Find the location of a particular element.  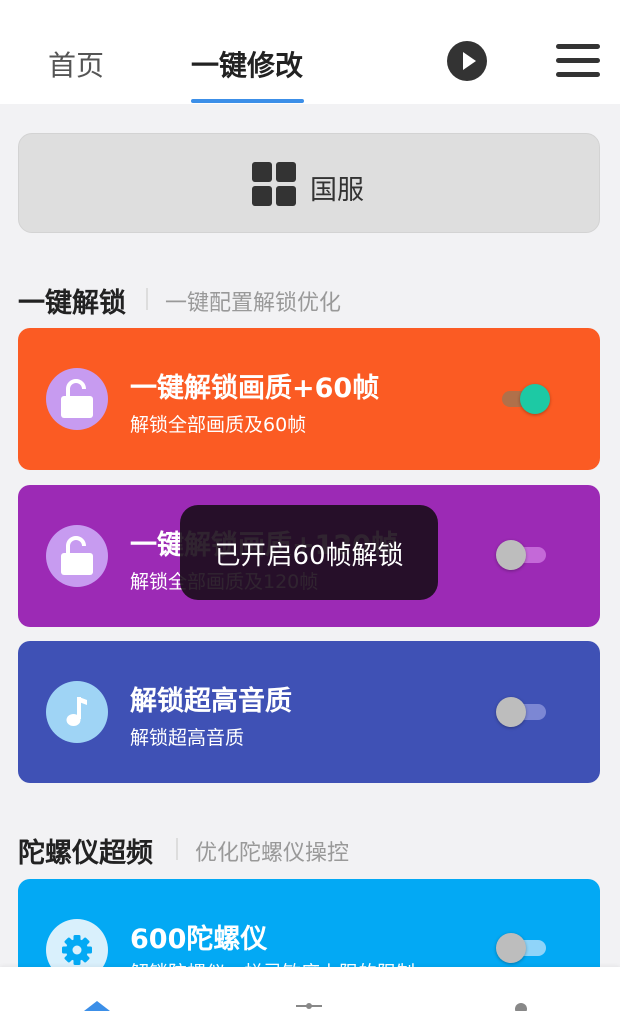

card-description: 解锁超高音质 is located at coordinates (187, 738).